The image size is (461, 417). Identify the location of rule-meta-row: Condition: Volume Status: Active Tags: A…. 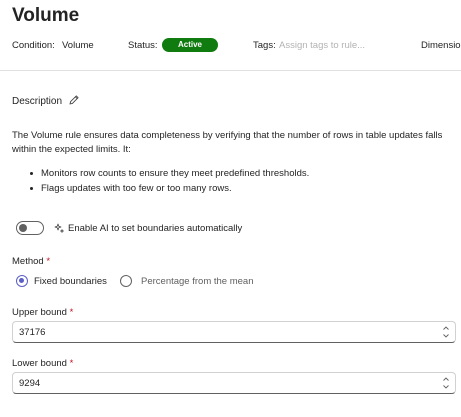
(236, 46).